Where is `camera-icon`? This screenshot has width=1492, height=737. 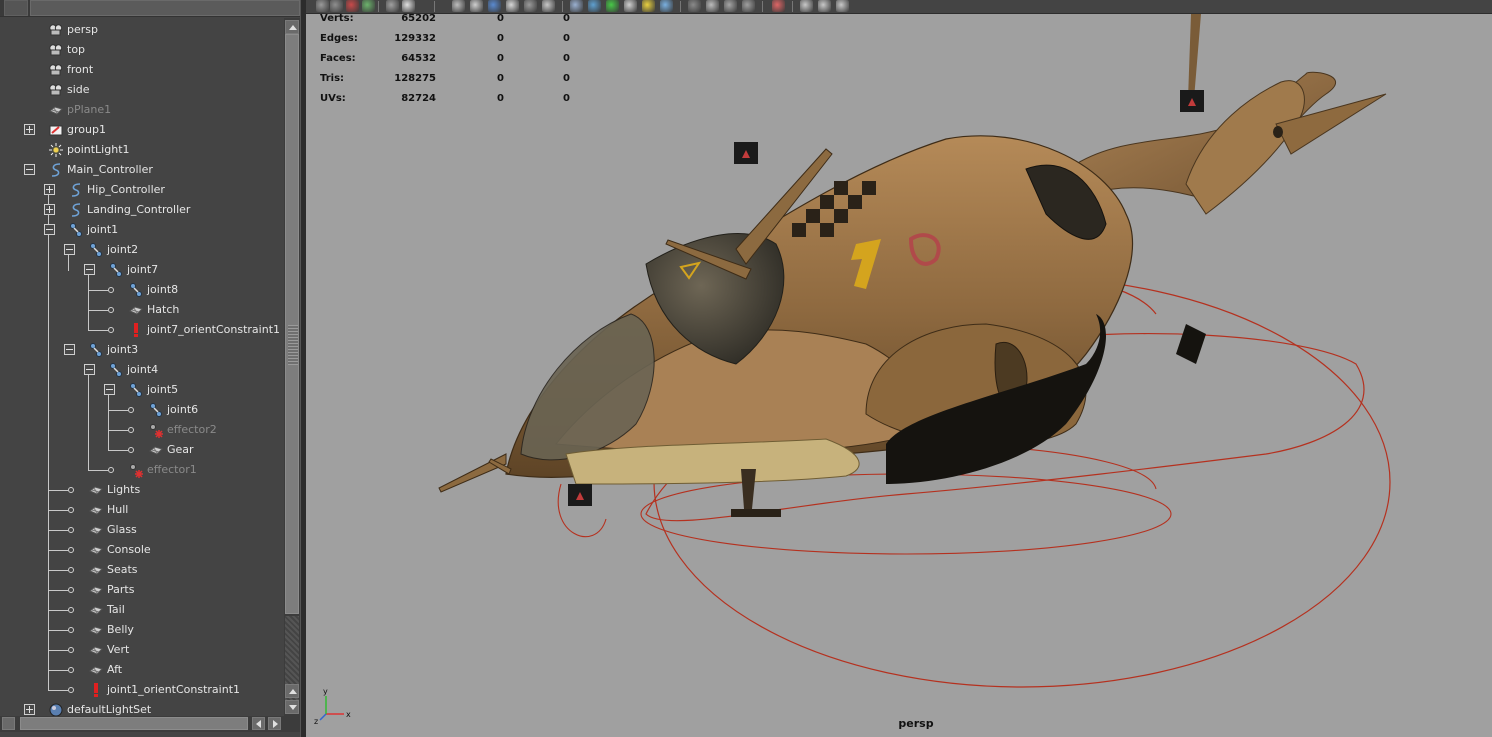
camera-icon is located at coordinates (56, 90).